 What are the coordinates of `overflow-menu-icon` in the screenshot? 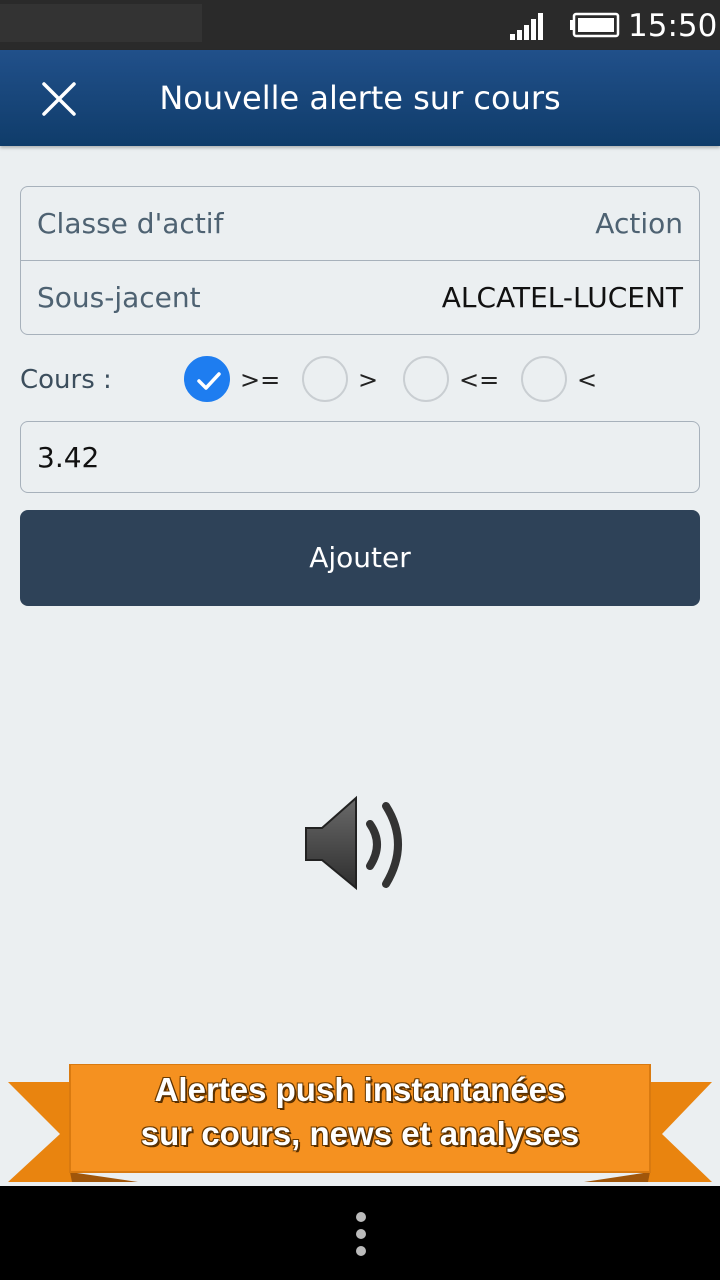 It's located at (361, 1234).